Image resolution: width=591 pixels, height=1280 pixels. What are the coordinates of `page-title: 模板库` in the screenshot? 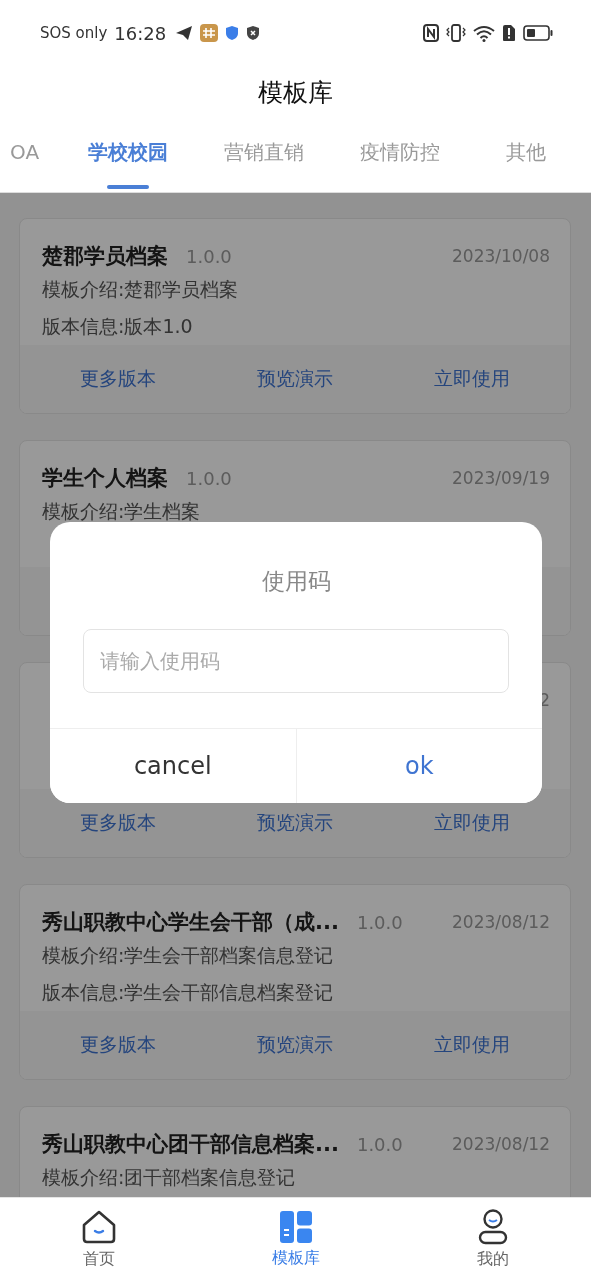 It's located at (295, 92).